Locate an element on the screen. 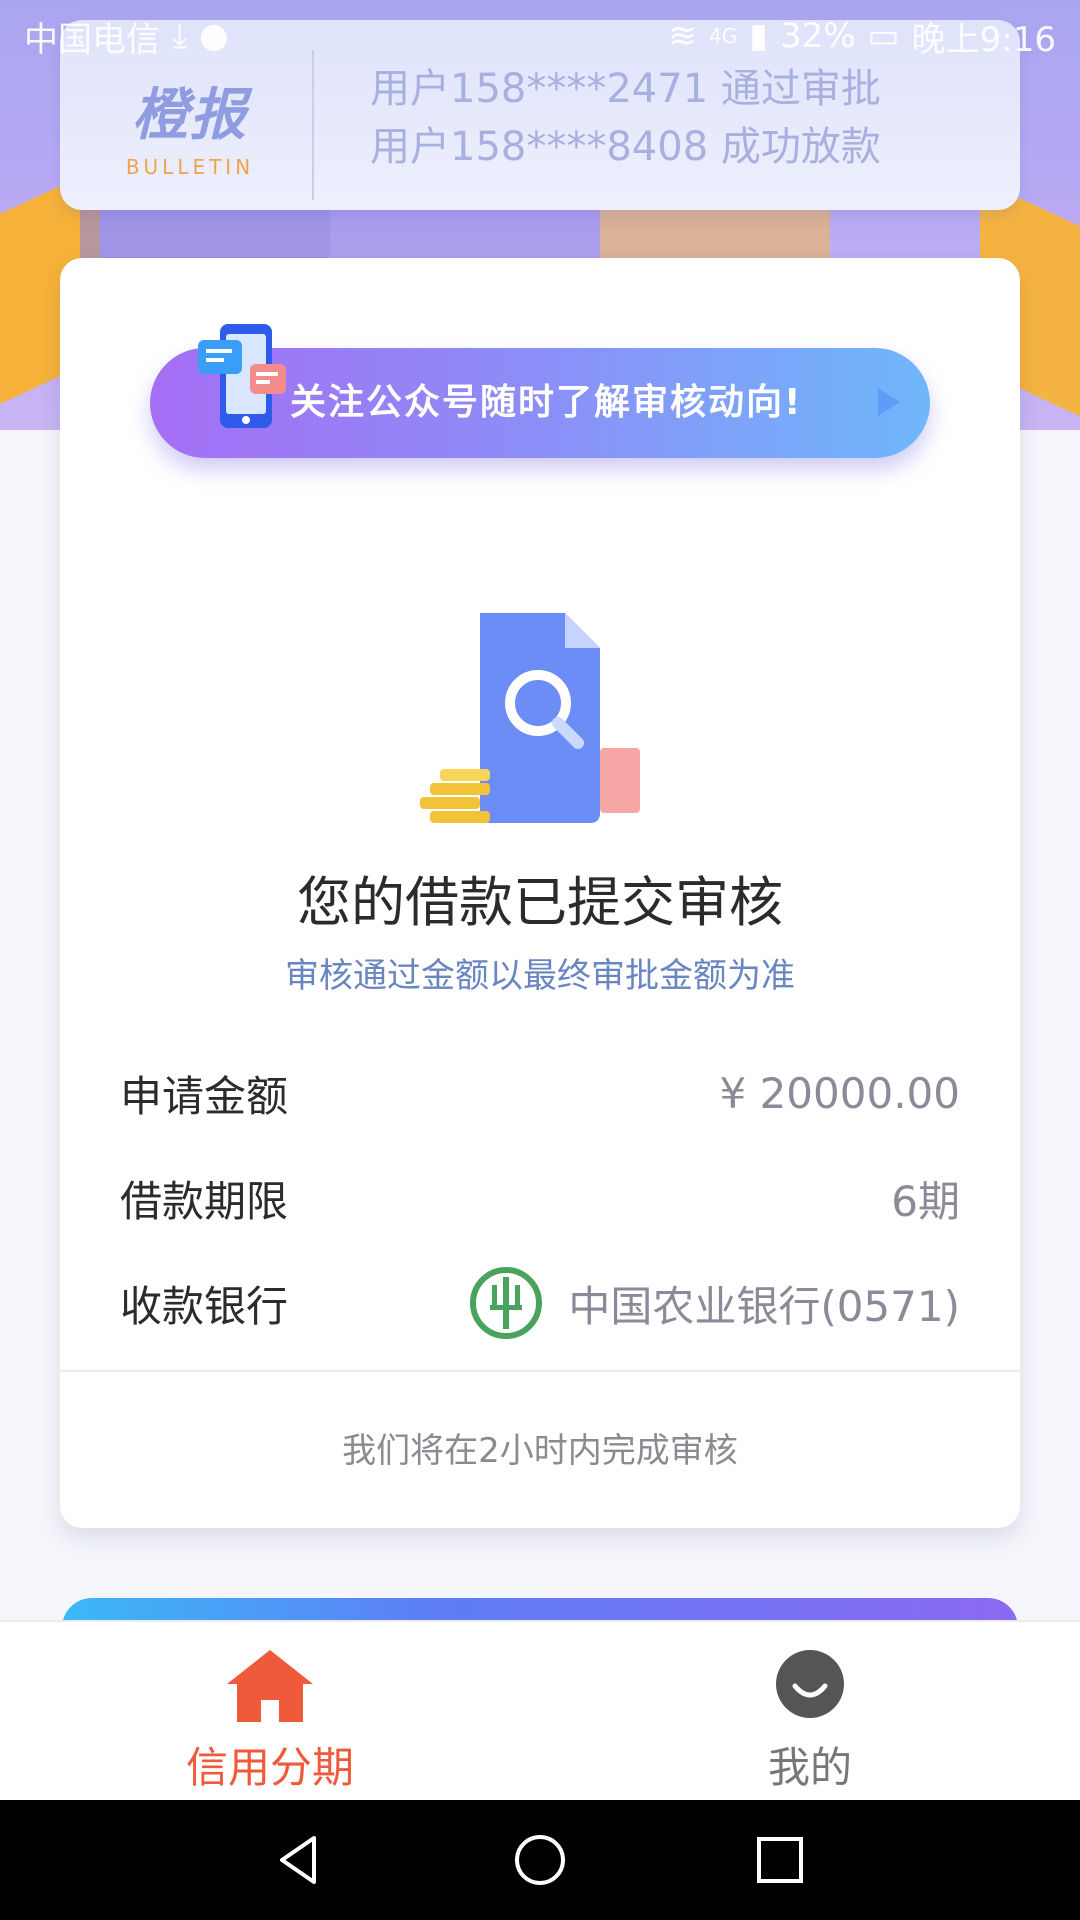 The image size is (1080, 1920). row-receiving-bank: 收款银行 中国农业银行(0571) is located at coordinates (540, 1303).